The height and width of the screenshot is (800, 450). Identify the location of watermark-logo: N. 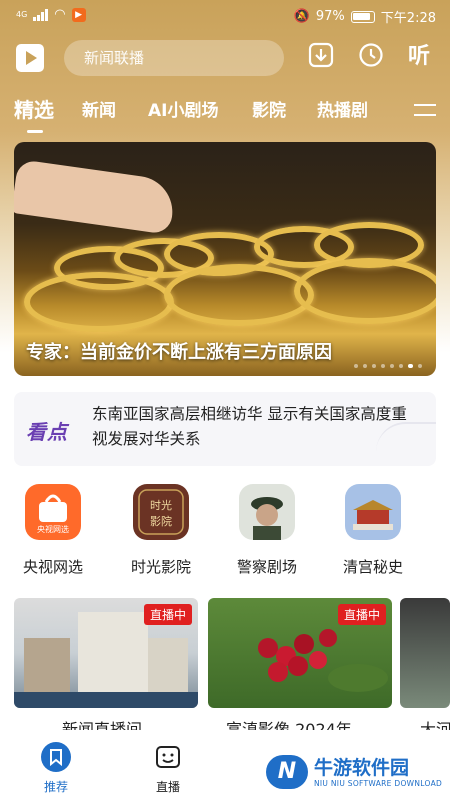
(287, 772).